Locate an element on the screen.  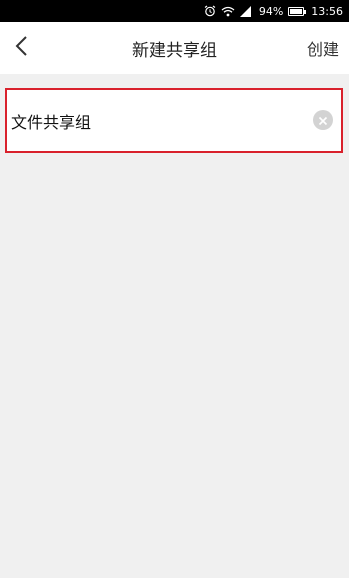
signal-icon is located at coordinates (245, 11).